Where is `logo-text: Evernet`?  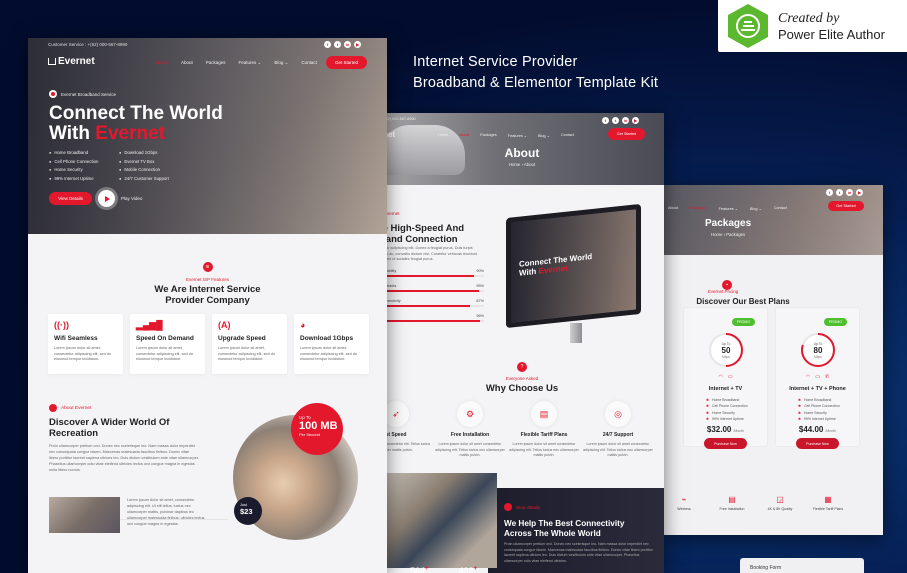
logo-text: Evernet is located at coordinates (76, 61).